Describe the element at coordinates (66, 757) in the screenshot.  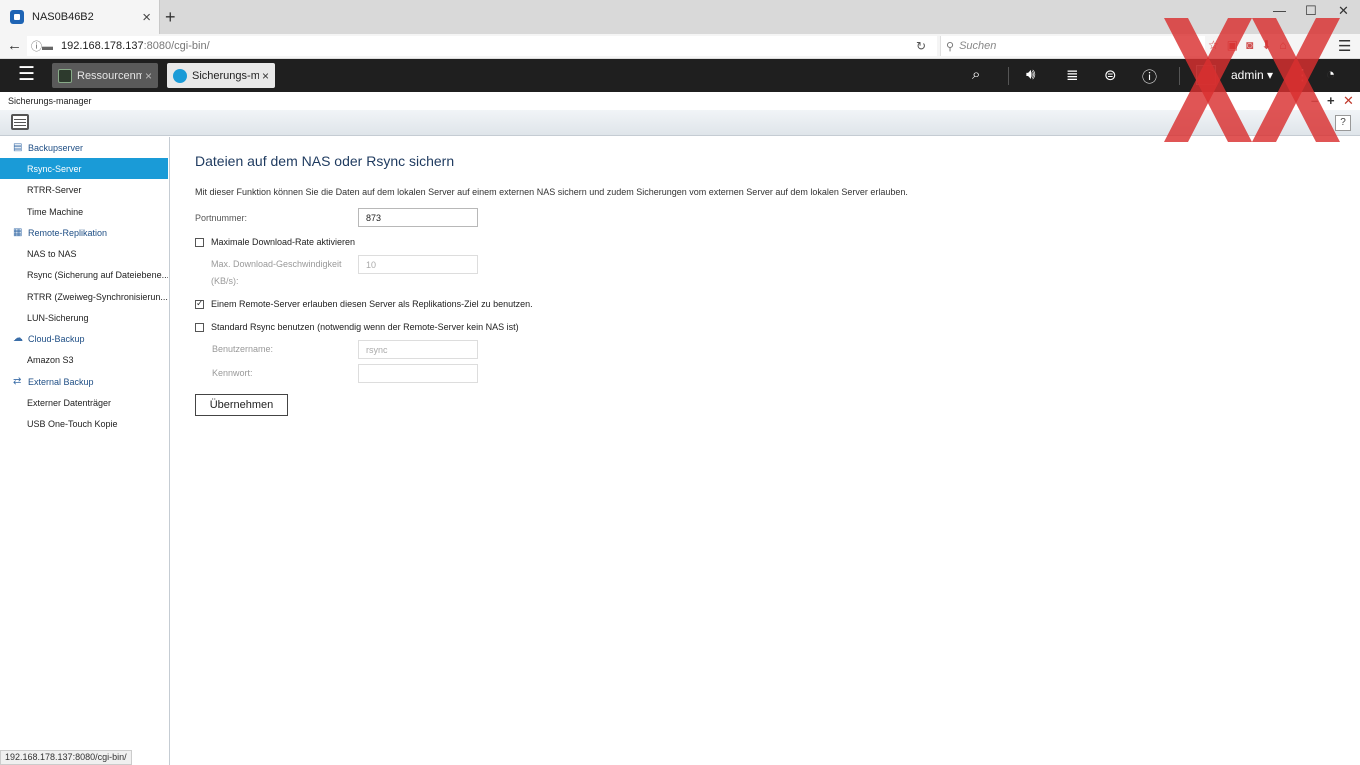
I see `status-bar: 192.168.178.137:8080/cgi-bin/` at that location.